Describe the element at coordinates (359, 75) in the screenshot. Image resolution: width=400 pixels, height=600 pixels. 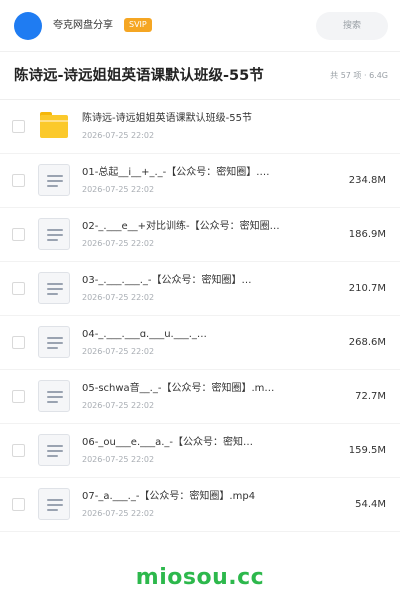
I see `folder-meta: 共 57 项 · 6.4G` at that location.